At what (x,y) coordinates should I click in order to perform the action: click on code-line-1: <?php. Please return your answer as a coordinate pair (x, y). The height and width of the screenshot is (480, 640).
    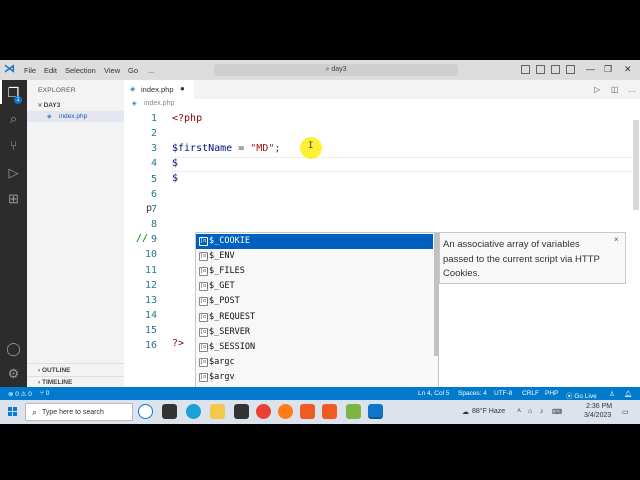
    Looking at the image, I should click on (187, 118).